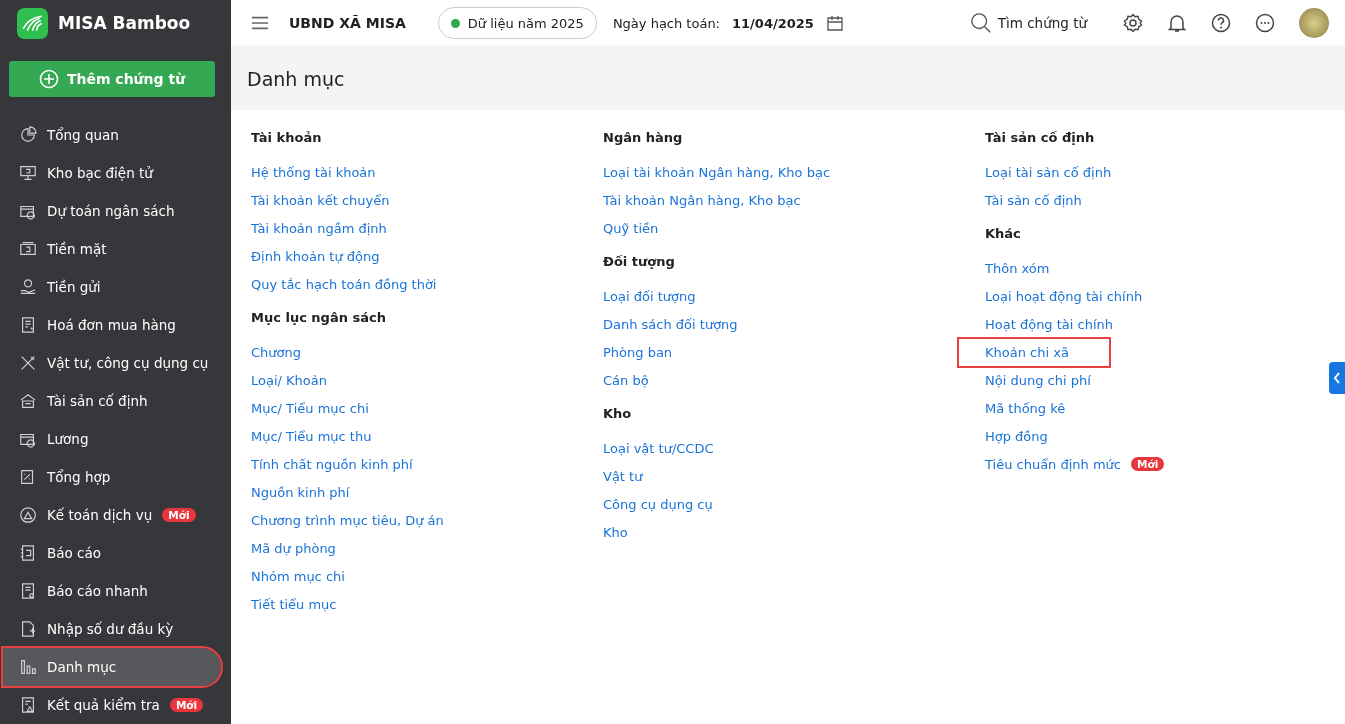  I want to click on sidebar-item: Dự toán ngân sách, so click(112, 211).